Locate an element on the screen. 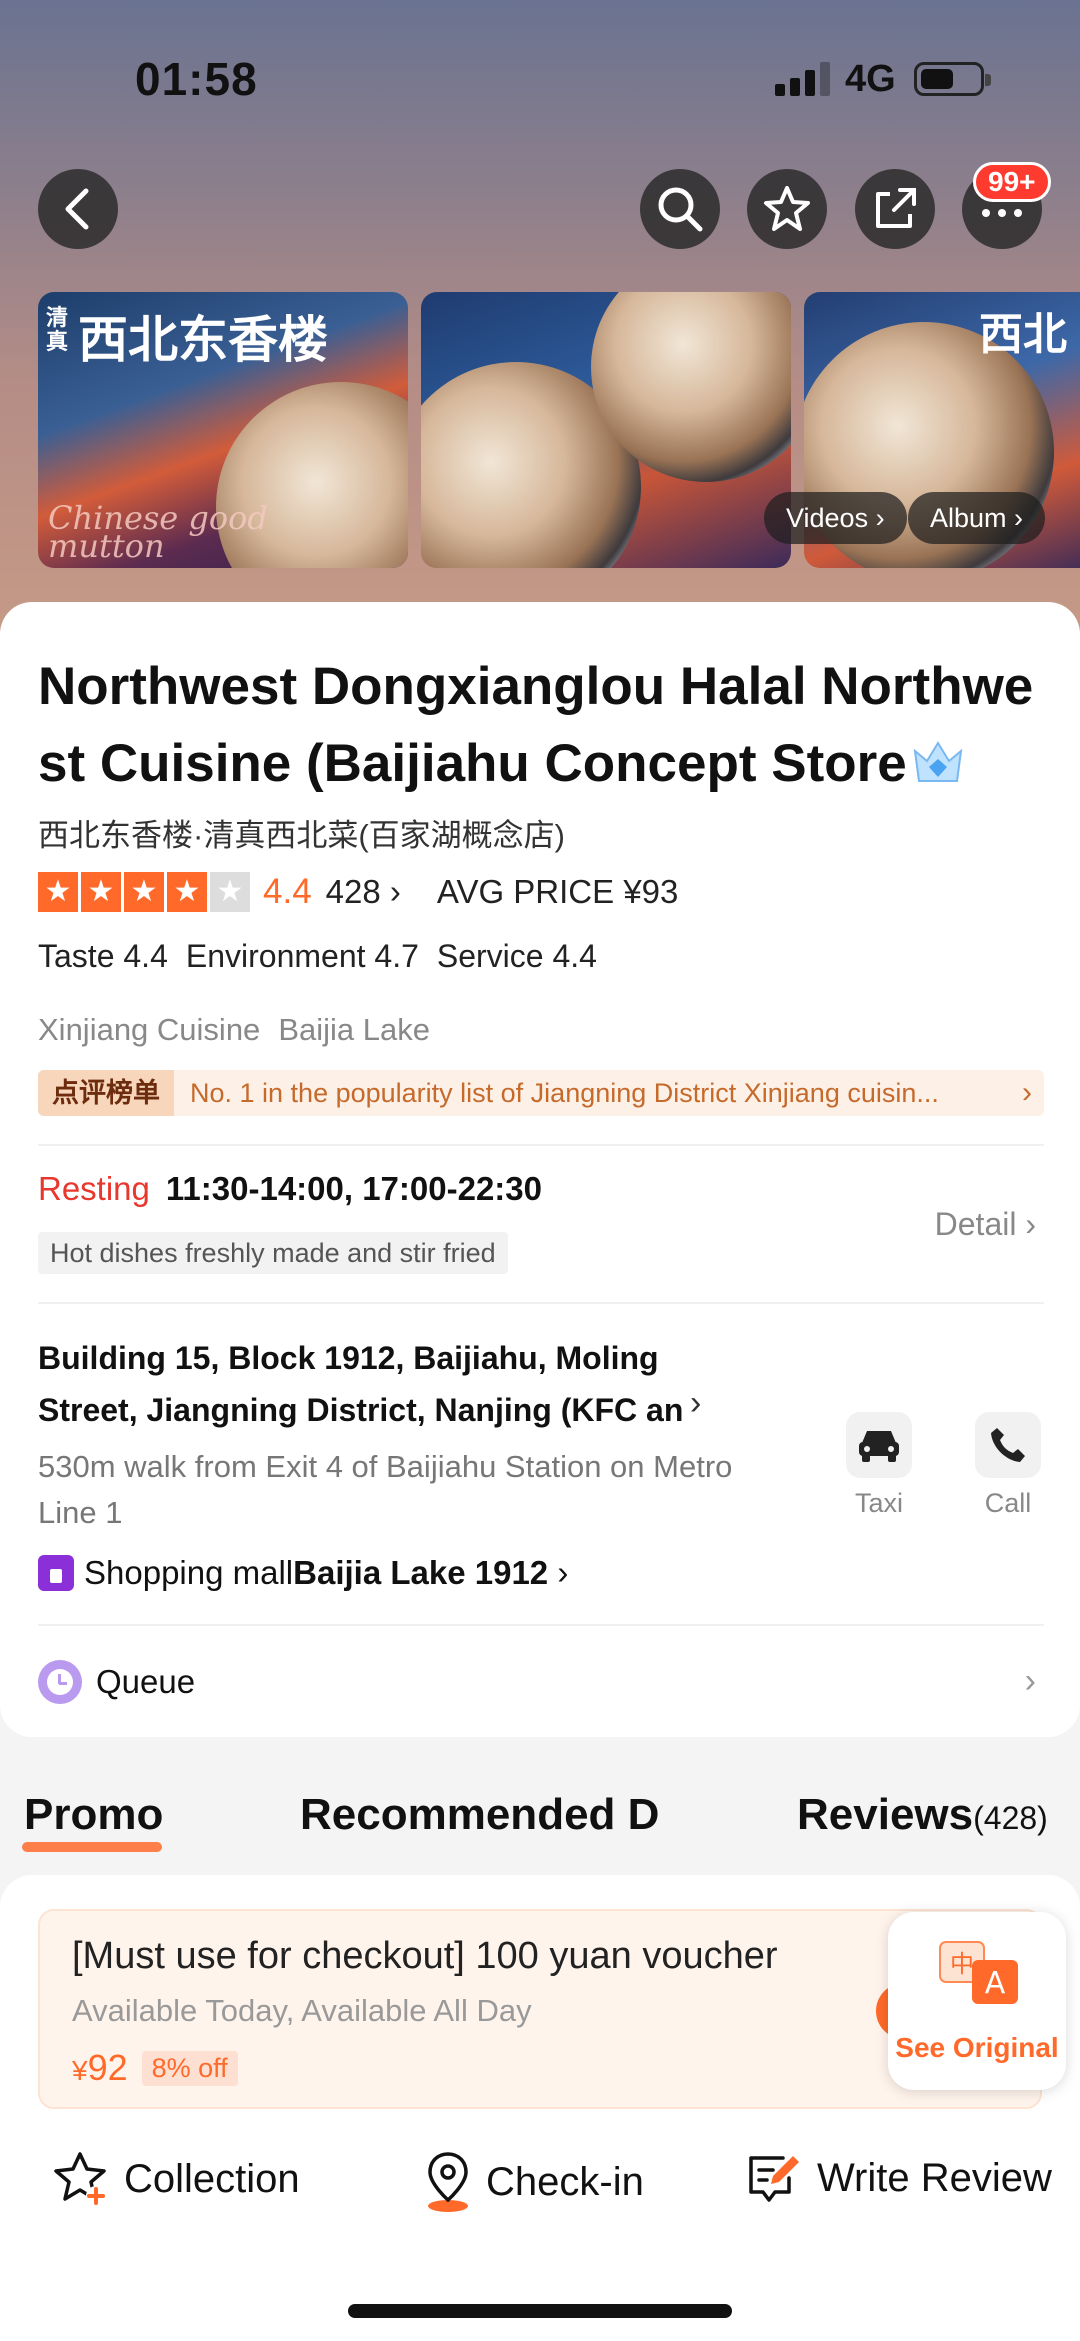 This screenshot has width=1080, height=2341. queue-row: Queue is located at coordinates (116, 1682).